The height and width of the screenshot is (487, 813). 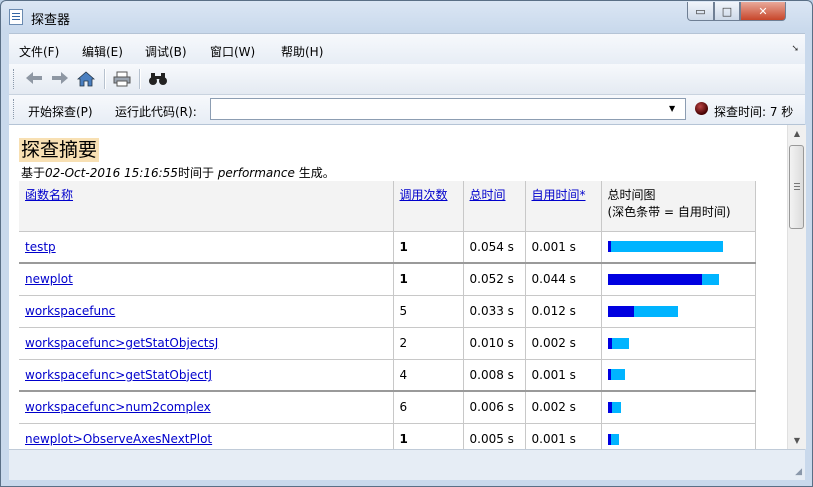 I want to click on cell-total-time: 0.033 s, so click(x=494, y=311).